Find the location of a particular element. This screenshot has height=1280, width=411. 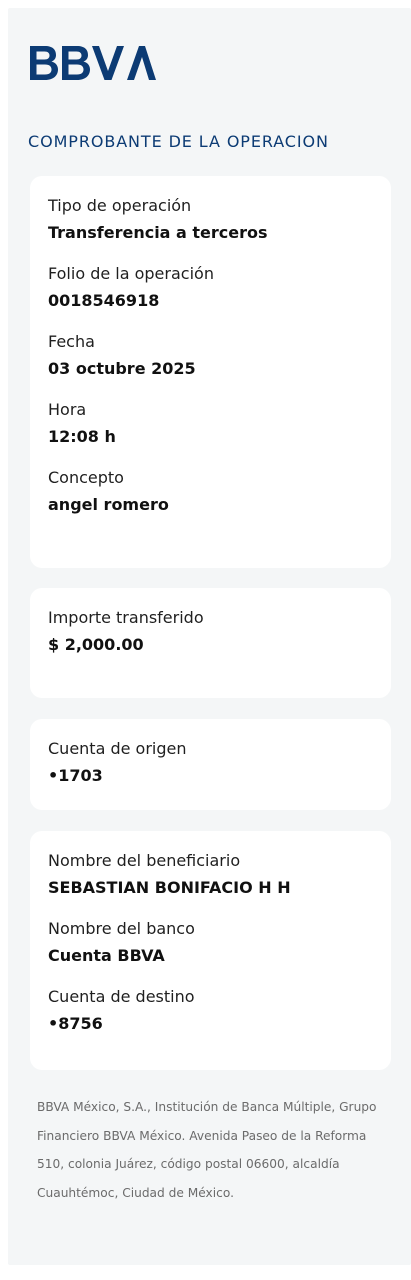

beneficiary-name-label: Nombre del beneficiario is located at coordinates (144, 860).